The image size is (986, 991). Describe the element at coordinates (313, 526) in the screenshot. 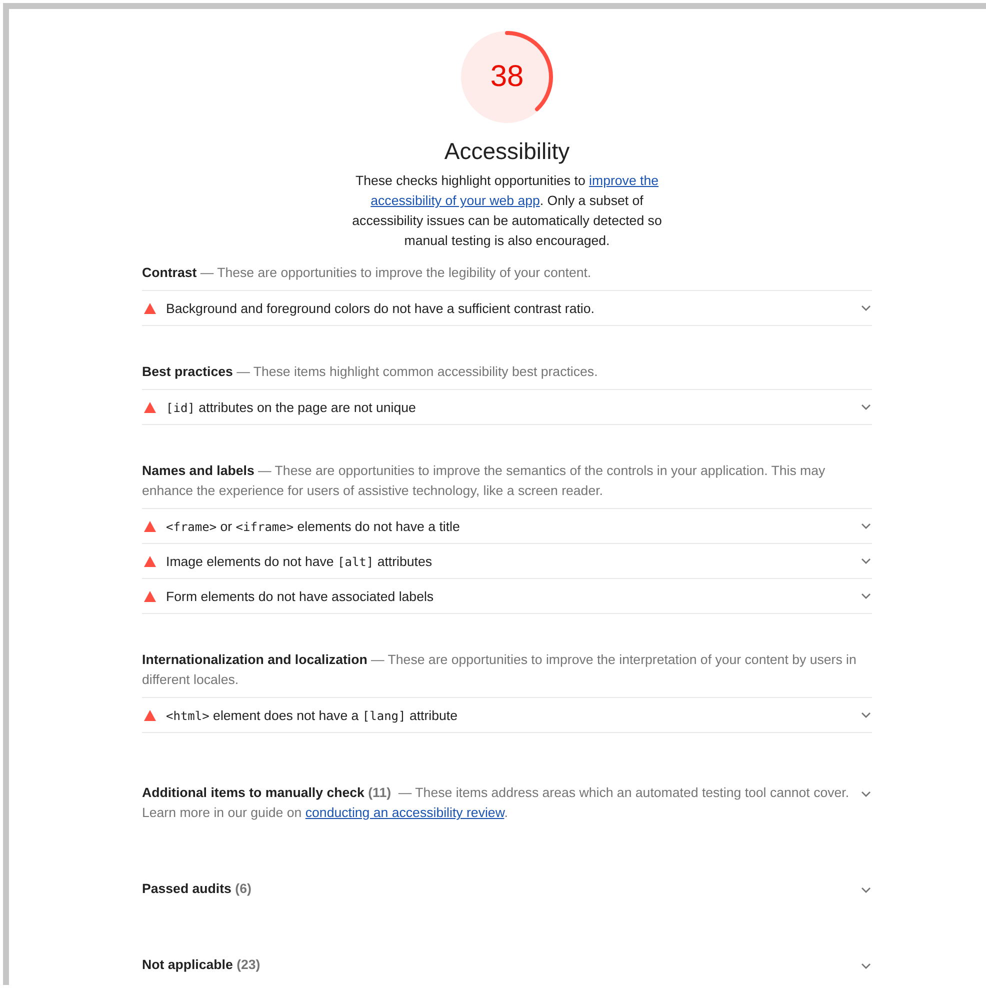

I see `audit-title: <frame> or <iframe> elements do not have a title` at that location.